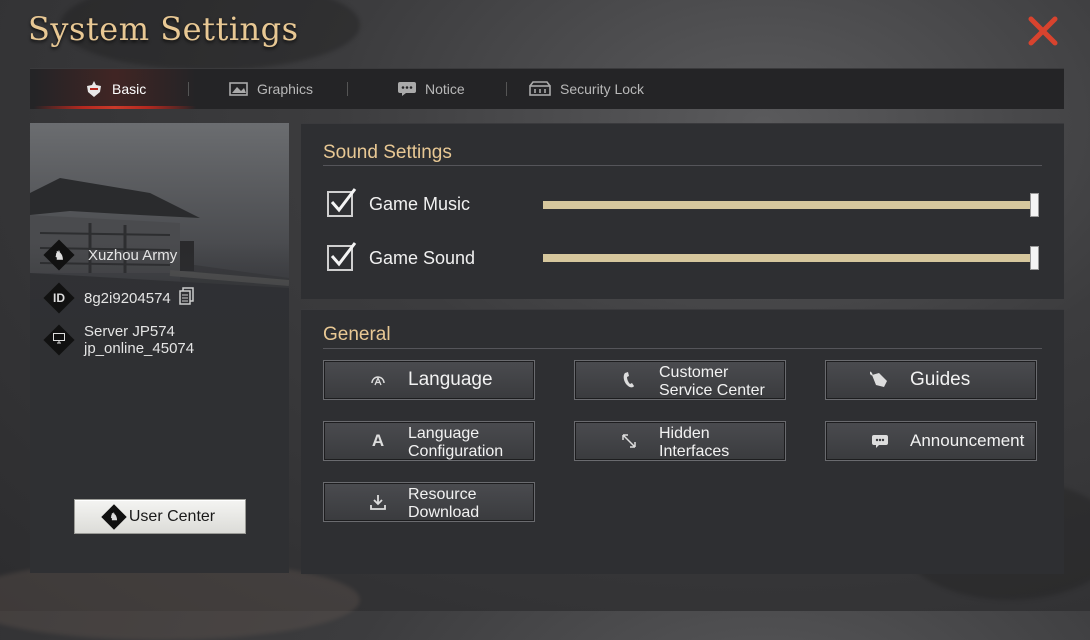  What do you see at coordinates (378, 380) in the screenshot?
I see `language-icon` at bounding box center [378, 380].